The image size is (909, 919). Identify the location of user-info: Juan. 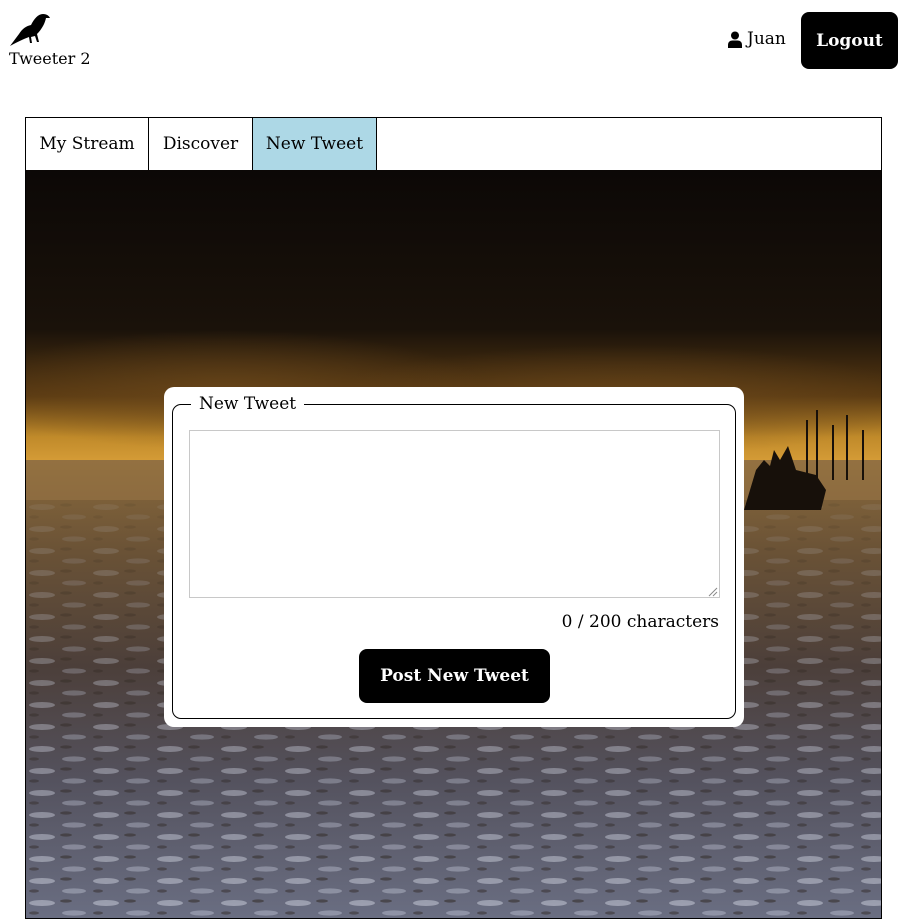
(757, 39).